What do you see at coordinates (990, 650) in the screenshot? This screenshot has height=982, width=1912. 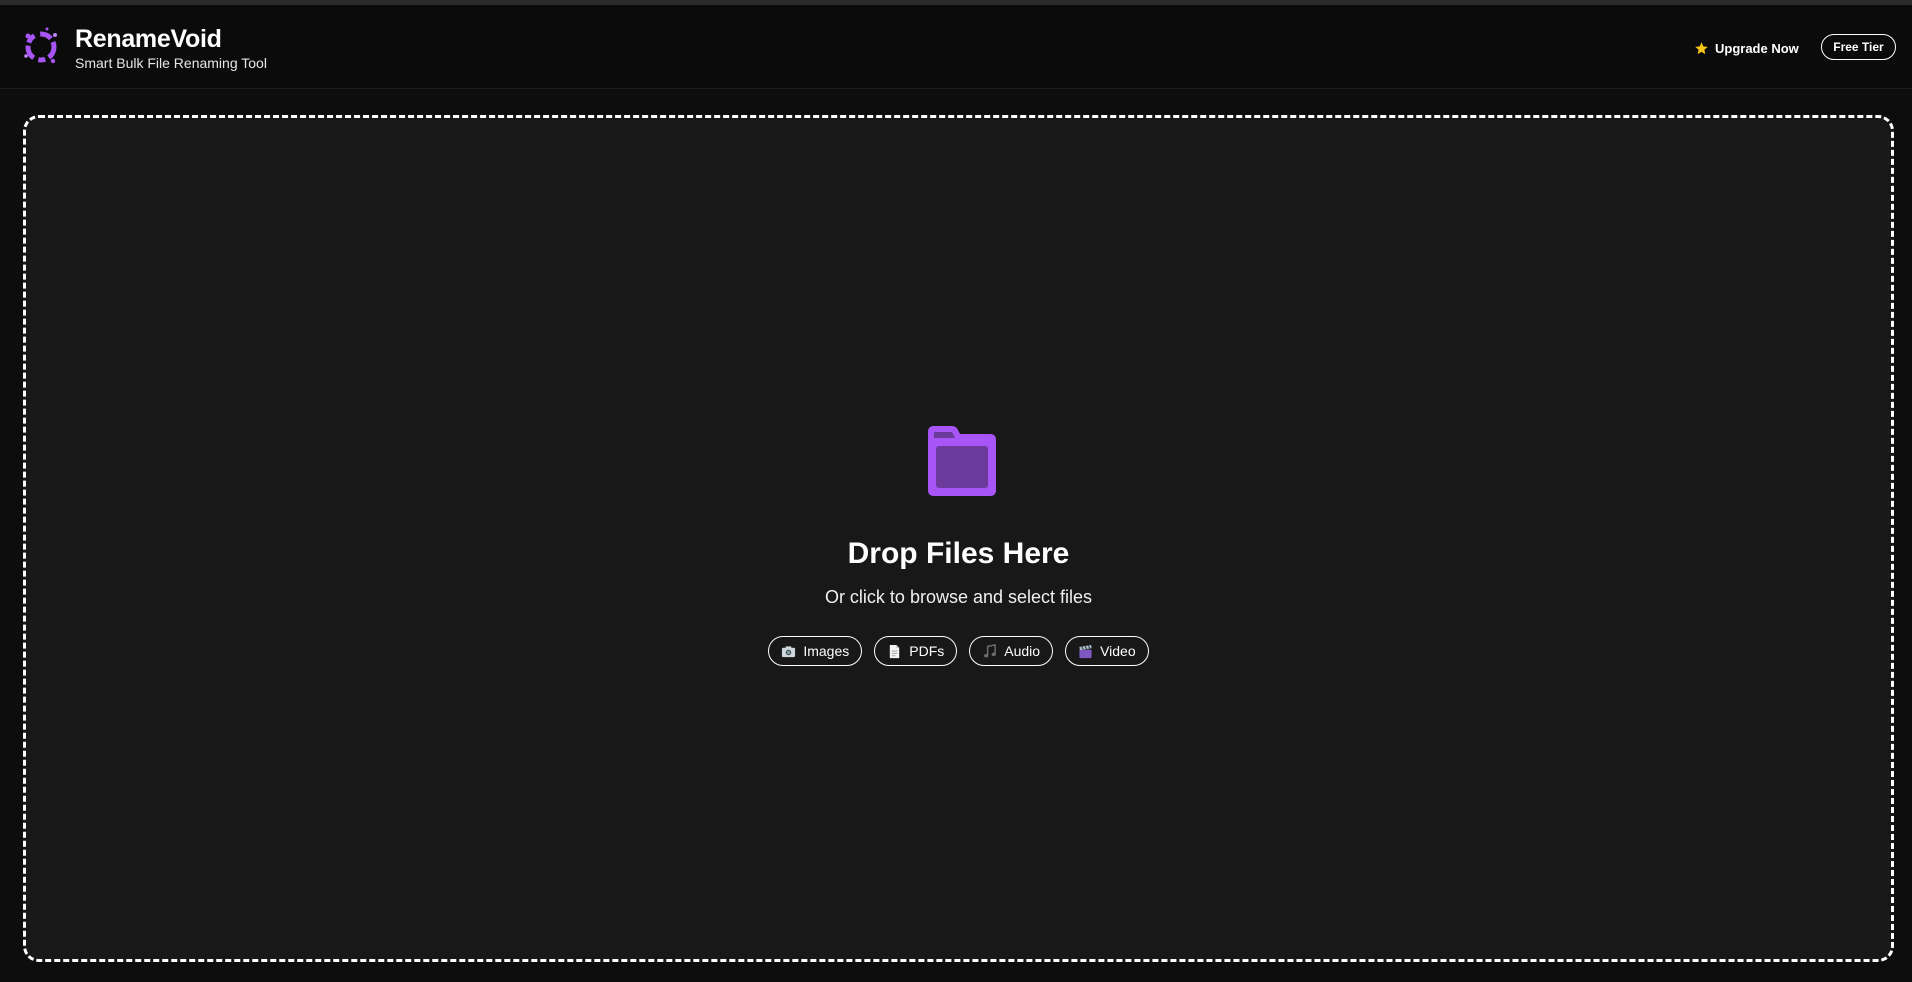 I see `music-note-icon` at bounding box center [990, 650].